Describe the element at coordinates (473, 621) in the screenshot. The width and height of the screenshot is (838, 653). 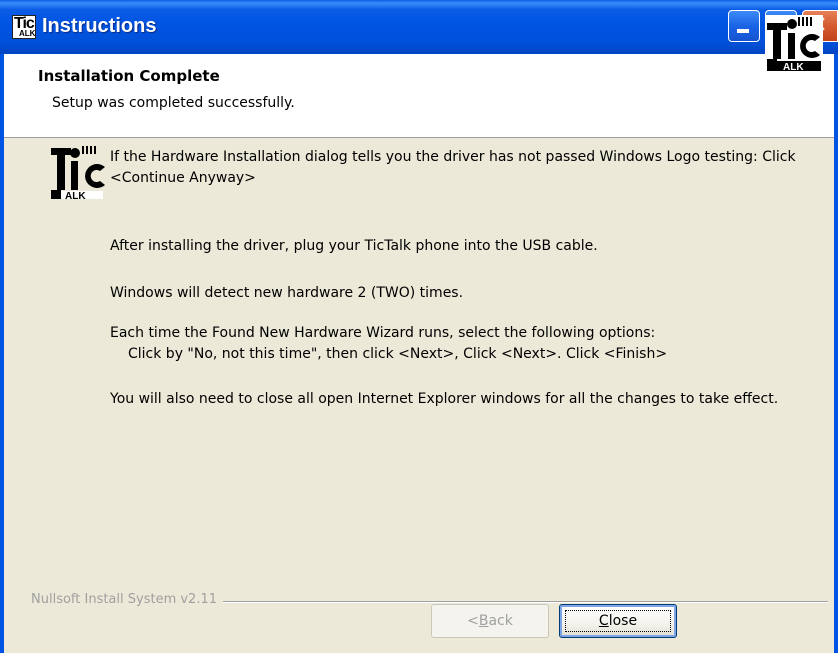
I see `back-button-prefix: <` at that location.